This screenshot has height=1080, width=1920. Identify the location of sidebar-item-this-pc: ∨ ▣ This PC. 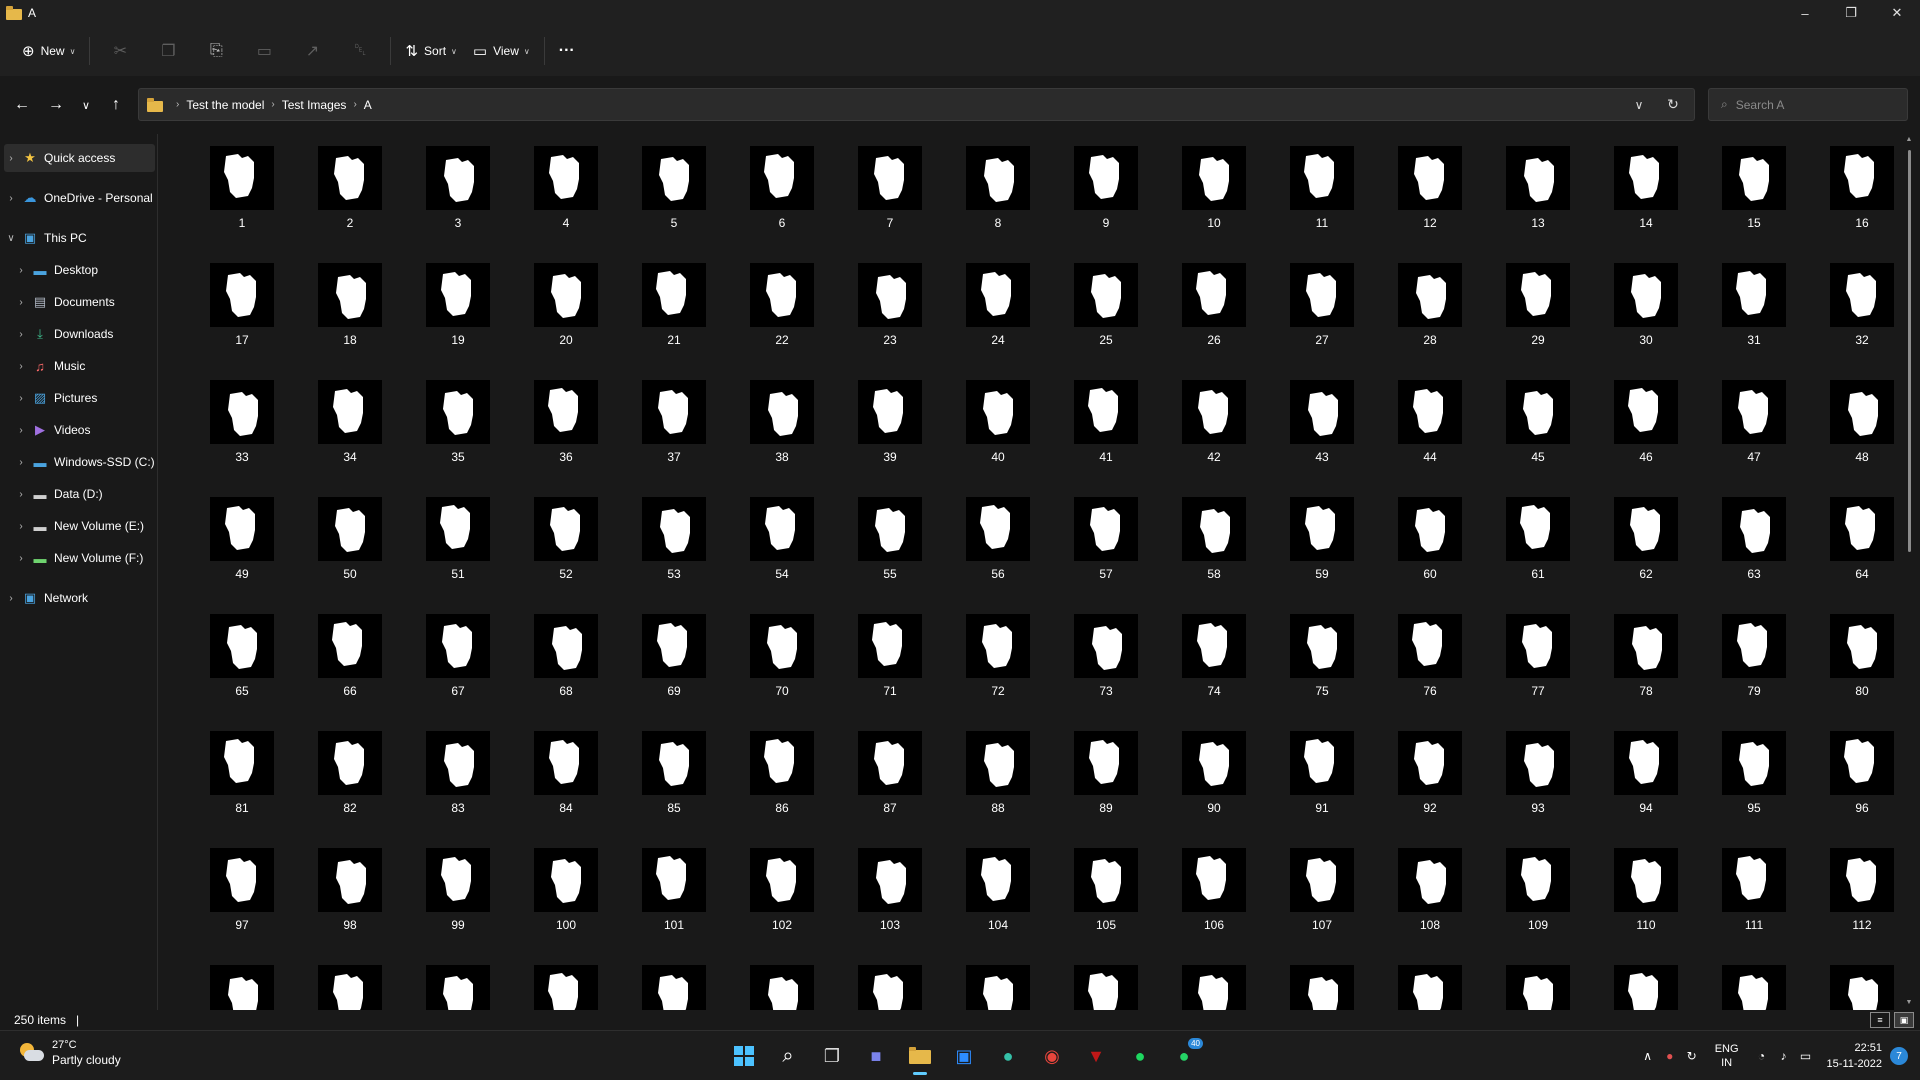
(82, 238).